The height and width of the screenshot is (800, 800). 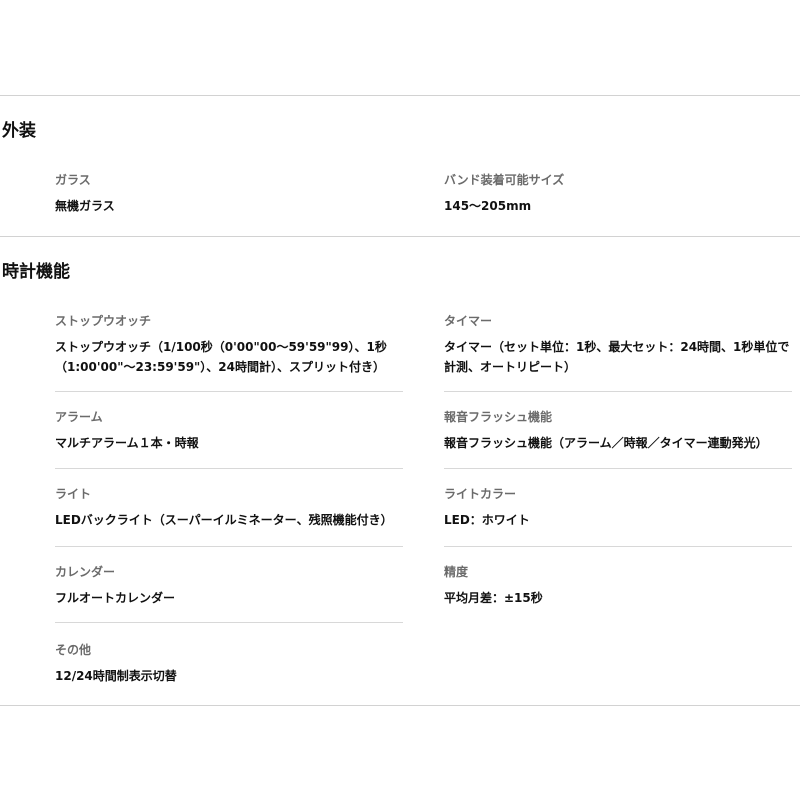 I want to click on spec-light: ライト LEDバックライト（スーパーイルミネーター、残照機能付き）, so click(x=229, y=507).